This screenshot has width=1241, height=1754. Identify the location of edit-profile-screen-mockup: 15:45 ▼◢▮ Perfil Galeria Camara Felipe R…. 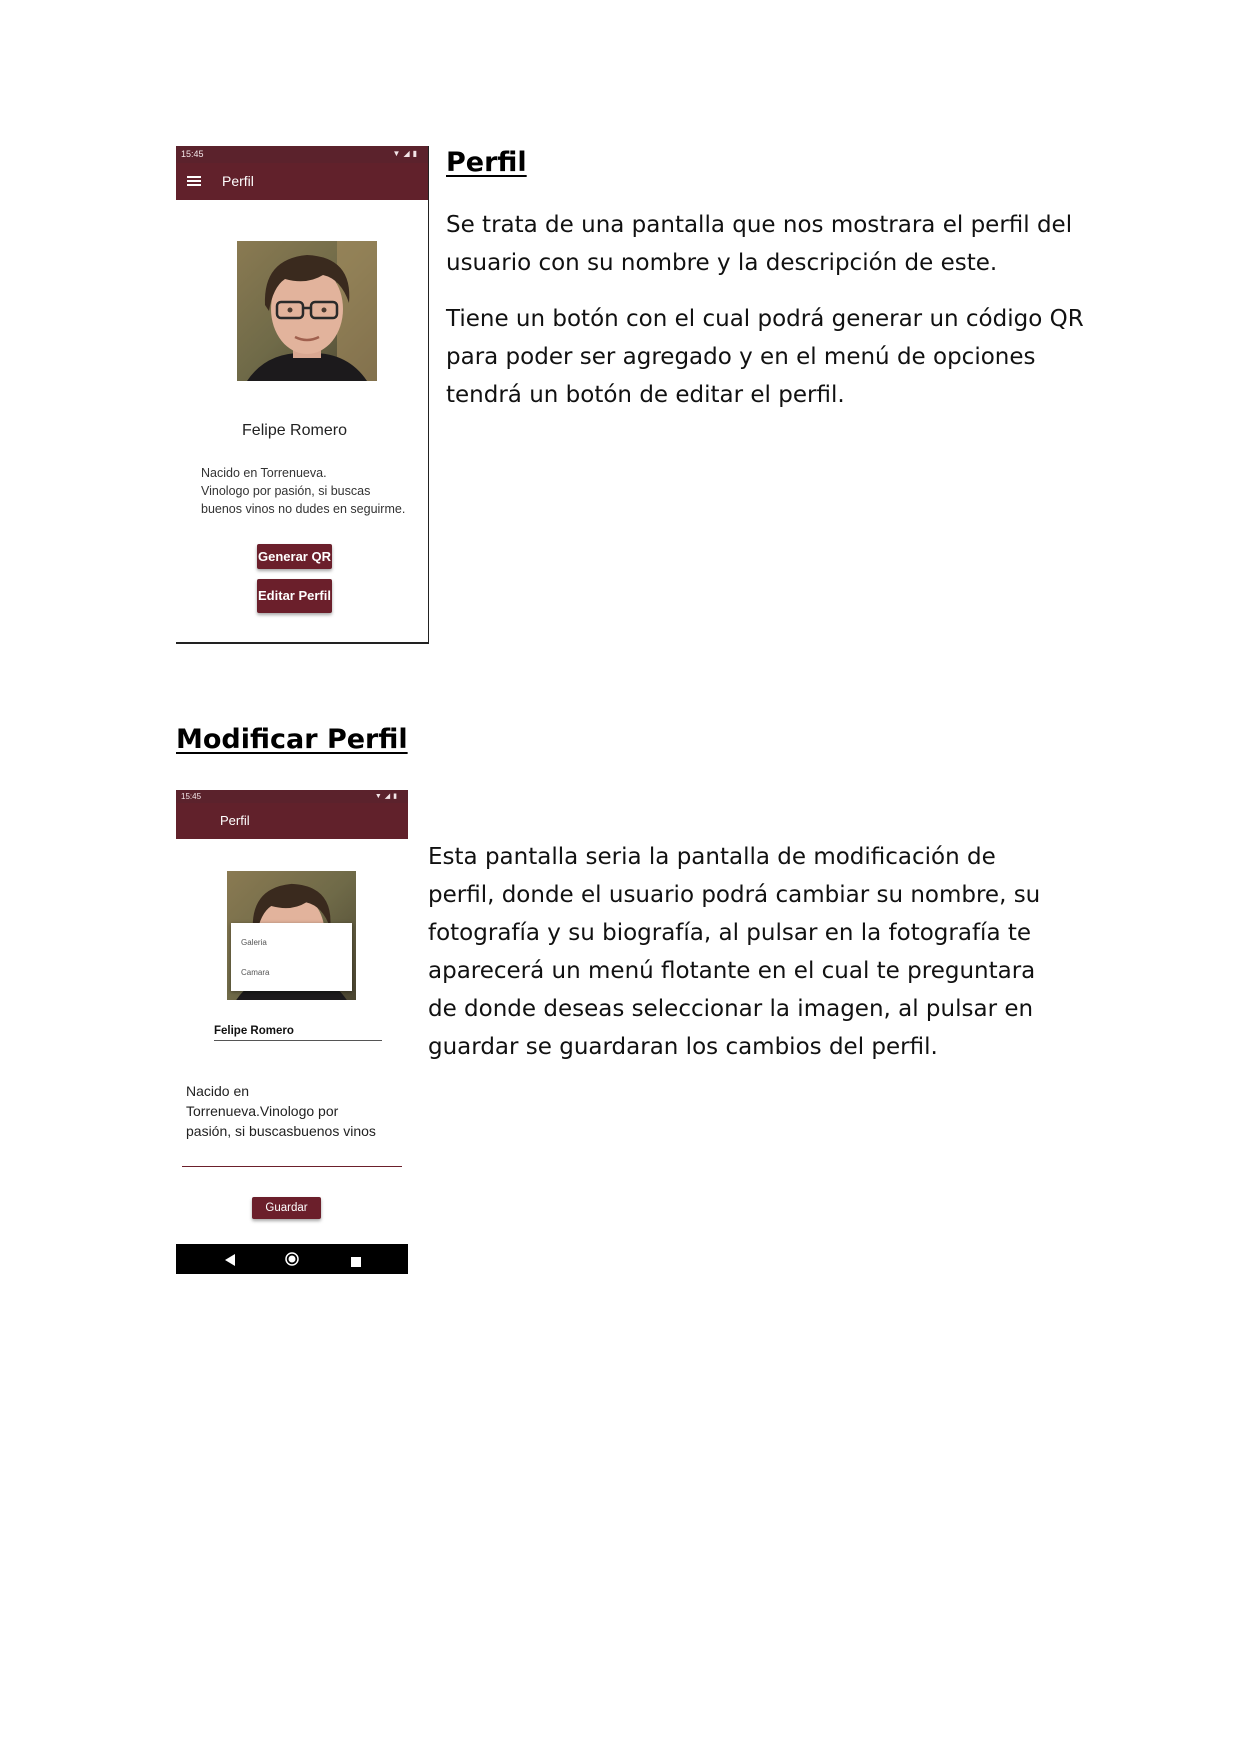
(292, 1032).